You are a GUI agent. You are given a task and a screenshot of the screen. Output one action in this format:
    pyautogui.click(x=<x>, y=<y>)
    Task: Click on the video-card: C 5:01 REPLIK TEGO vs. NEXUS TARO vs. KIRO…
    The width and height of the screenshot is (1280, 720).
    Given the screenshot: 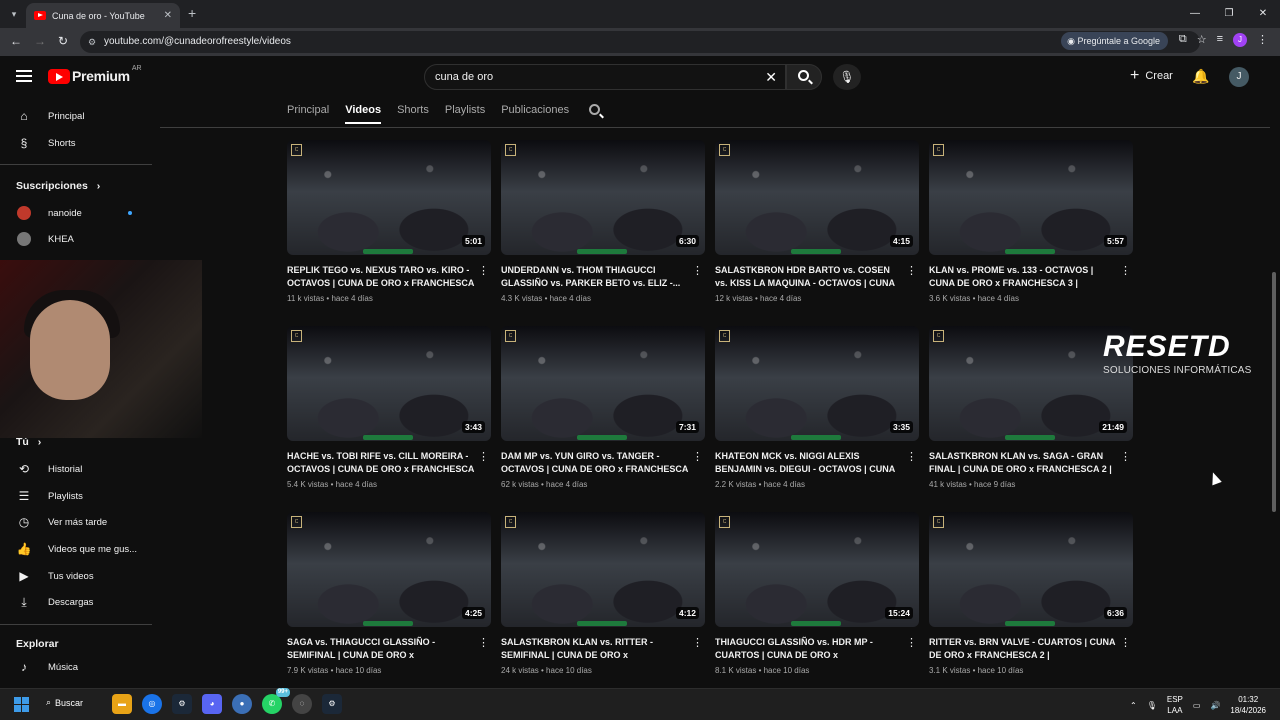 What is the action you would take?
    pyautogui.click(x=389, y=221)
    